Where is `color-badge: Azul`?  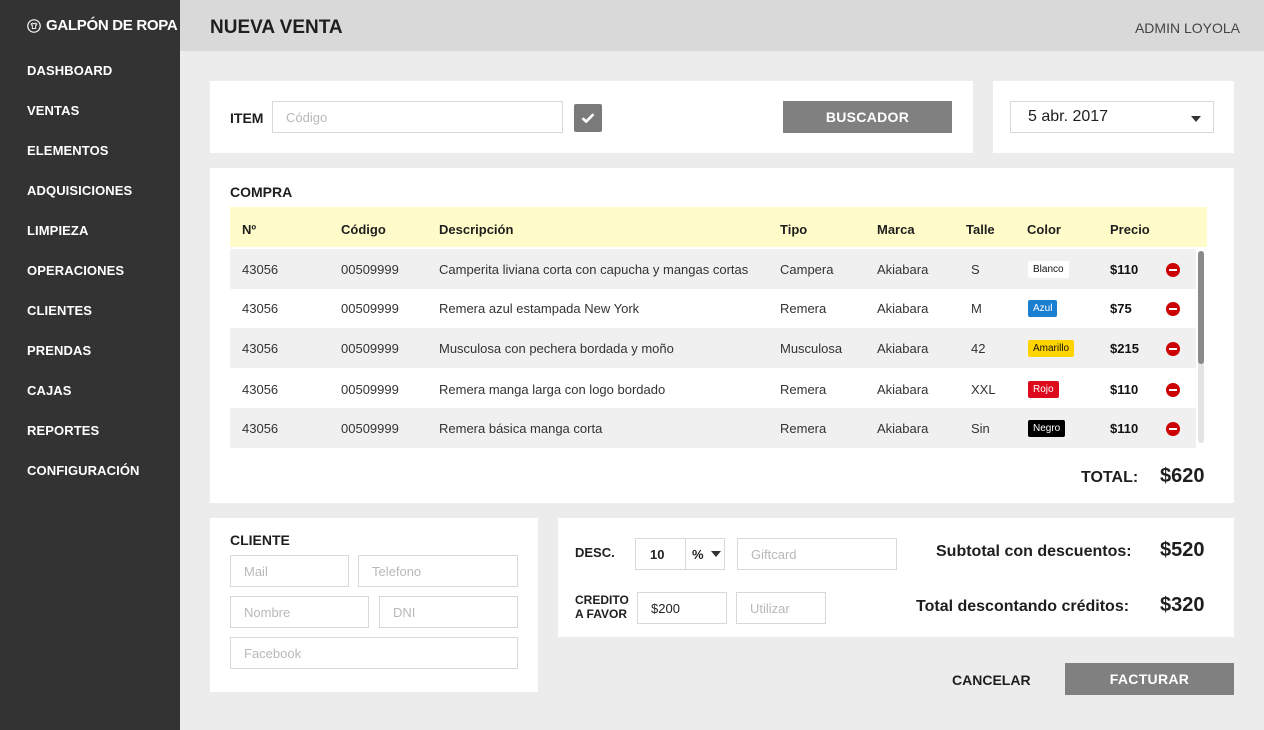
color-badge: Azul is located at coordinates (1043, 308).